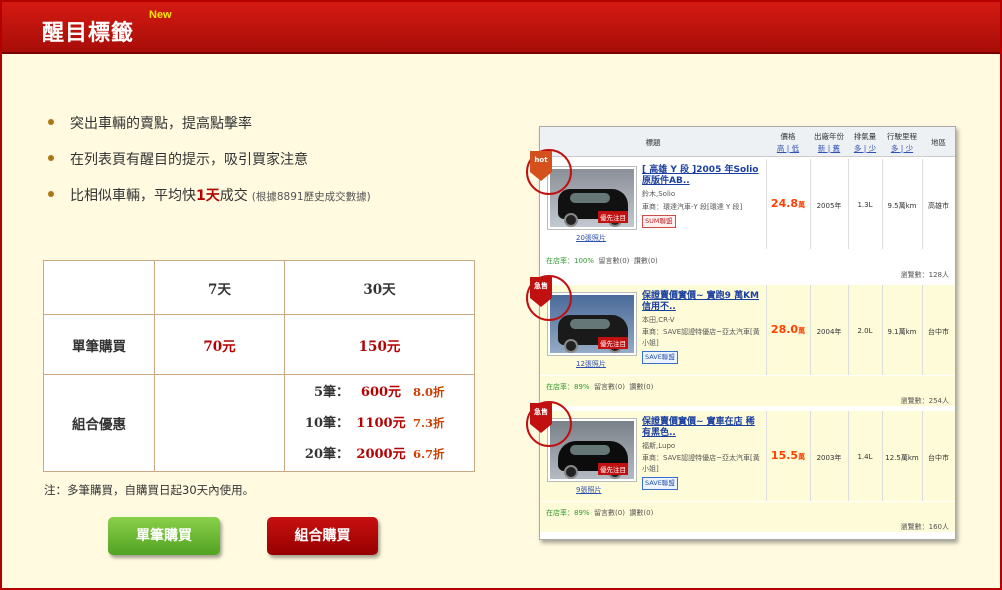  I want to click on alliance-badge: SUM聯盟, so click(659, 221).